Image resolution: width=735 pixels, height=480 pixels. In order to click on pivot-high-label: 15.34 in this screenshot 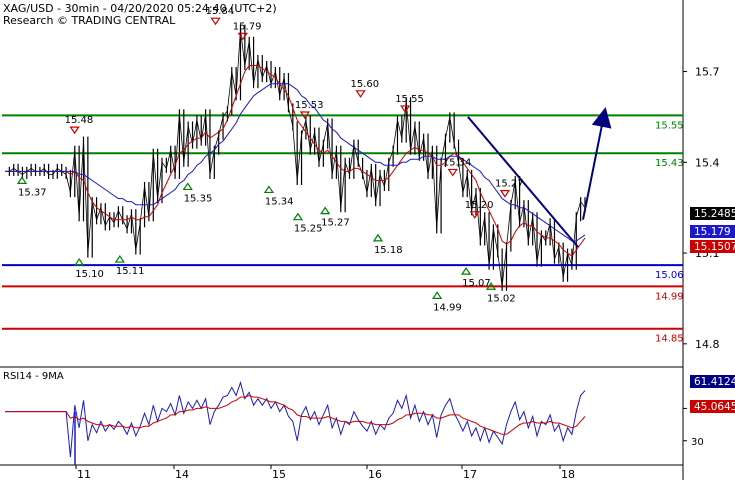, I will do `click(457, 162)`.